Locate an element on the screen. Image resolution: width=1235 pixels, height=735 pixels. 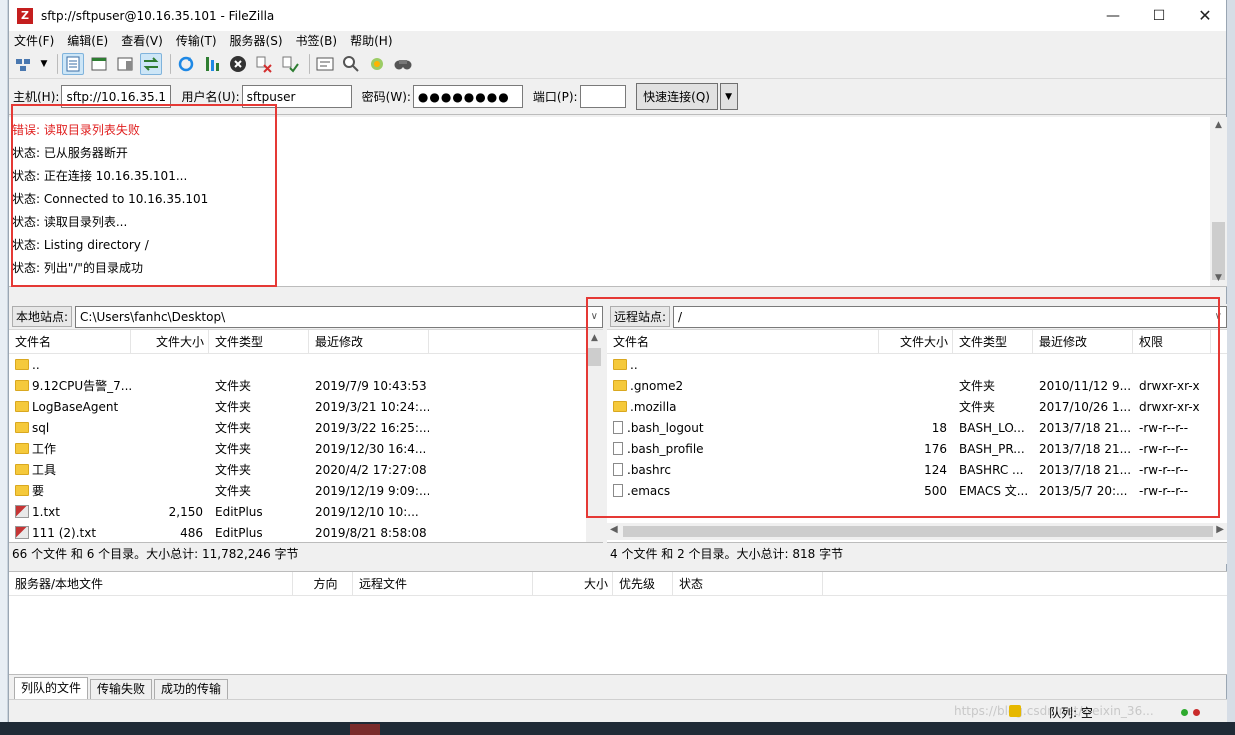
menu-bookmarks: 书签(B) is located at coordinates (317, 40).